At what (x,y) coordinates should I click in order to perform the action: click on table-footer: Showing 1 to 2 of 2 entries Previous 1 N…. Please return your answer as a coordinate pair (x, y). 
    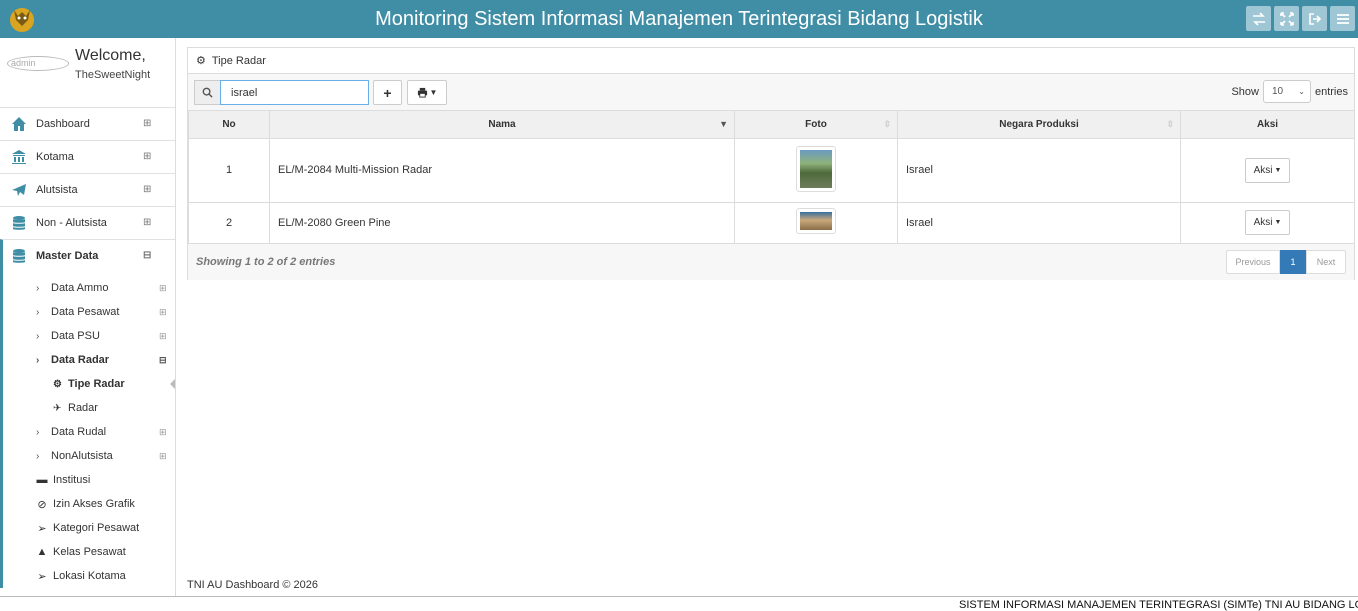
    Looking at the image, I should click on (771, 261).